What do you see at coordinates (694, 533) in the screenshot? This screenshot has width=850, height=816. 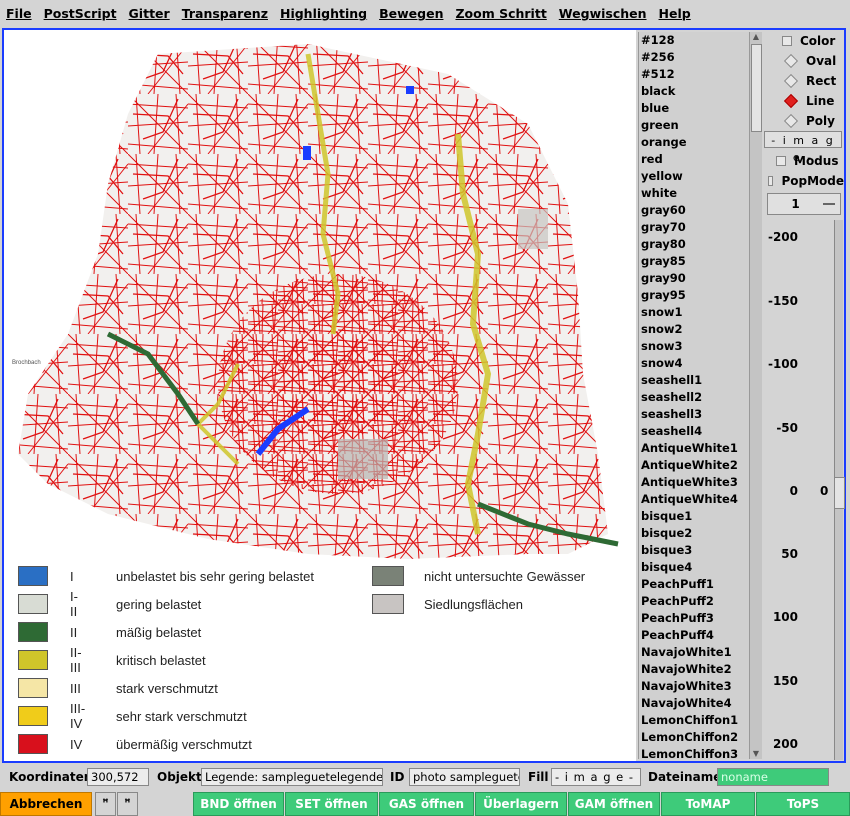 I see `color-list-item: bisque2` at bounding box center [694, 533].